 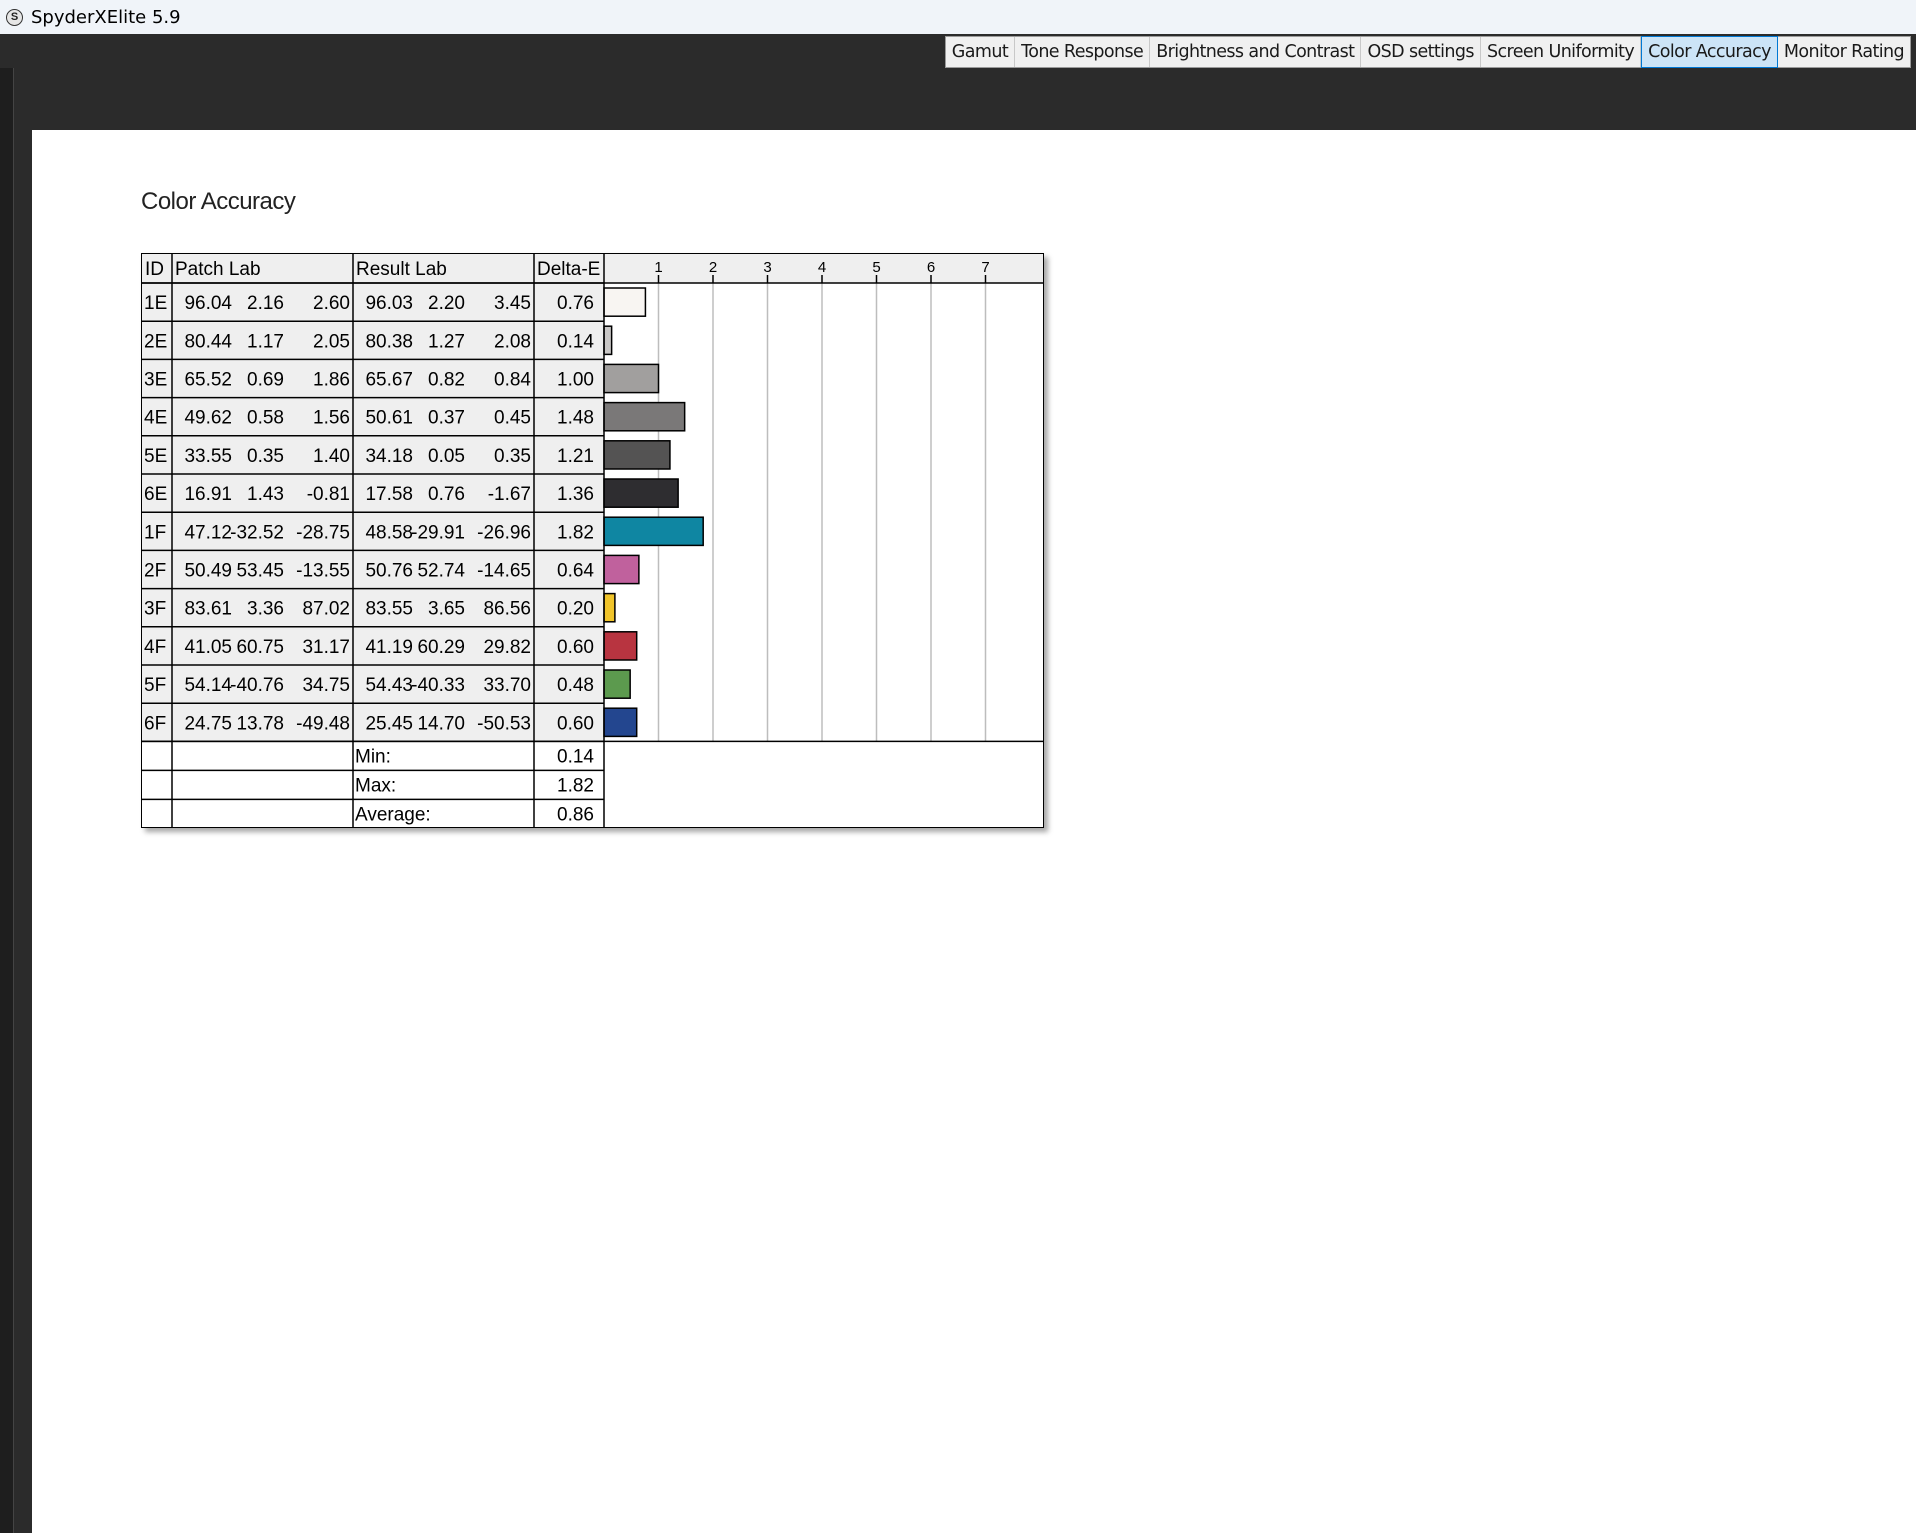 What do you see at coordinates (958, 17) in the screenshot?
I see `title-bar: S SpyderXElite 5.9` at bounding box center [958, 17].